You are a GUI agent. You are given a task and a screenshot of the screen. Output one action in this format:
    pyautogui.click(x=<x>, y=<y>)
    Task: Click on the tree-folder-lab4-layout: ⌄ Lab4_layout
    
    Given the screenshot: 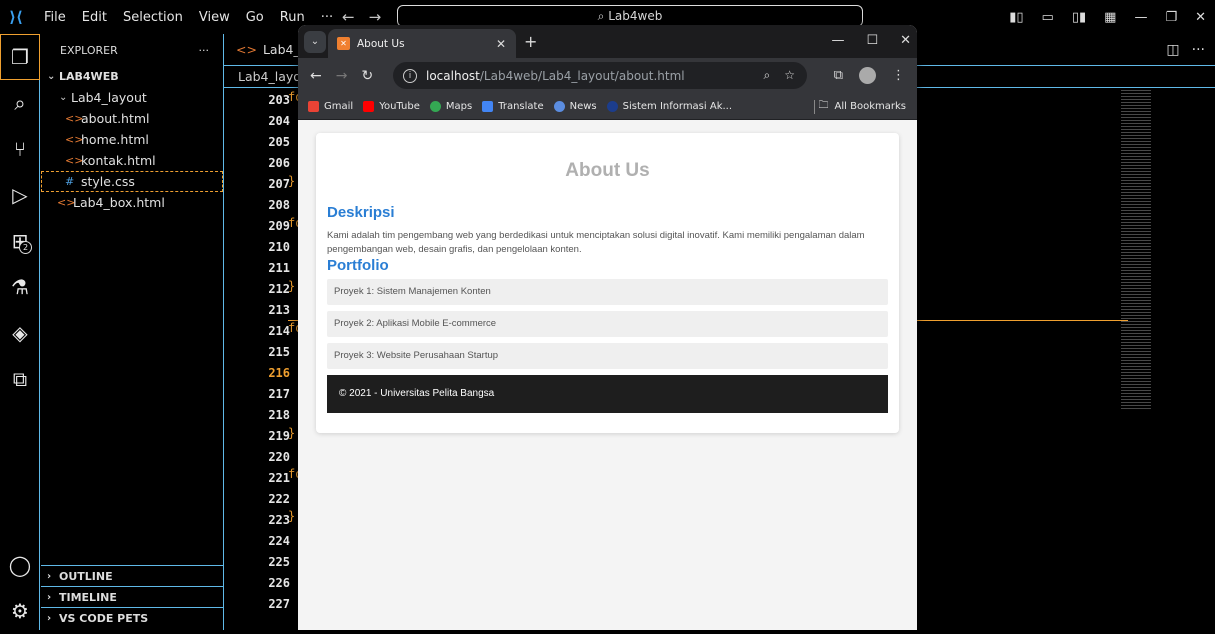 What is the action you would take?
    pyautogui.click(x=132, y=97)
    